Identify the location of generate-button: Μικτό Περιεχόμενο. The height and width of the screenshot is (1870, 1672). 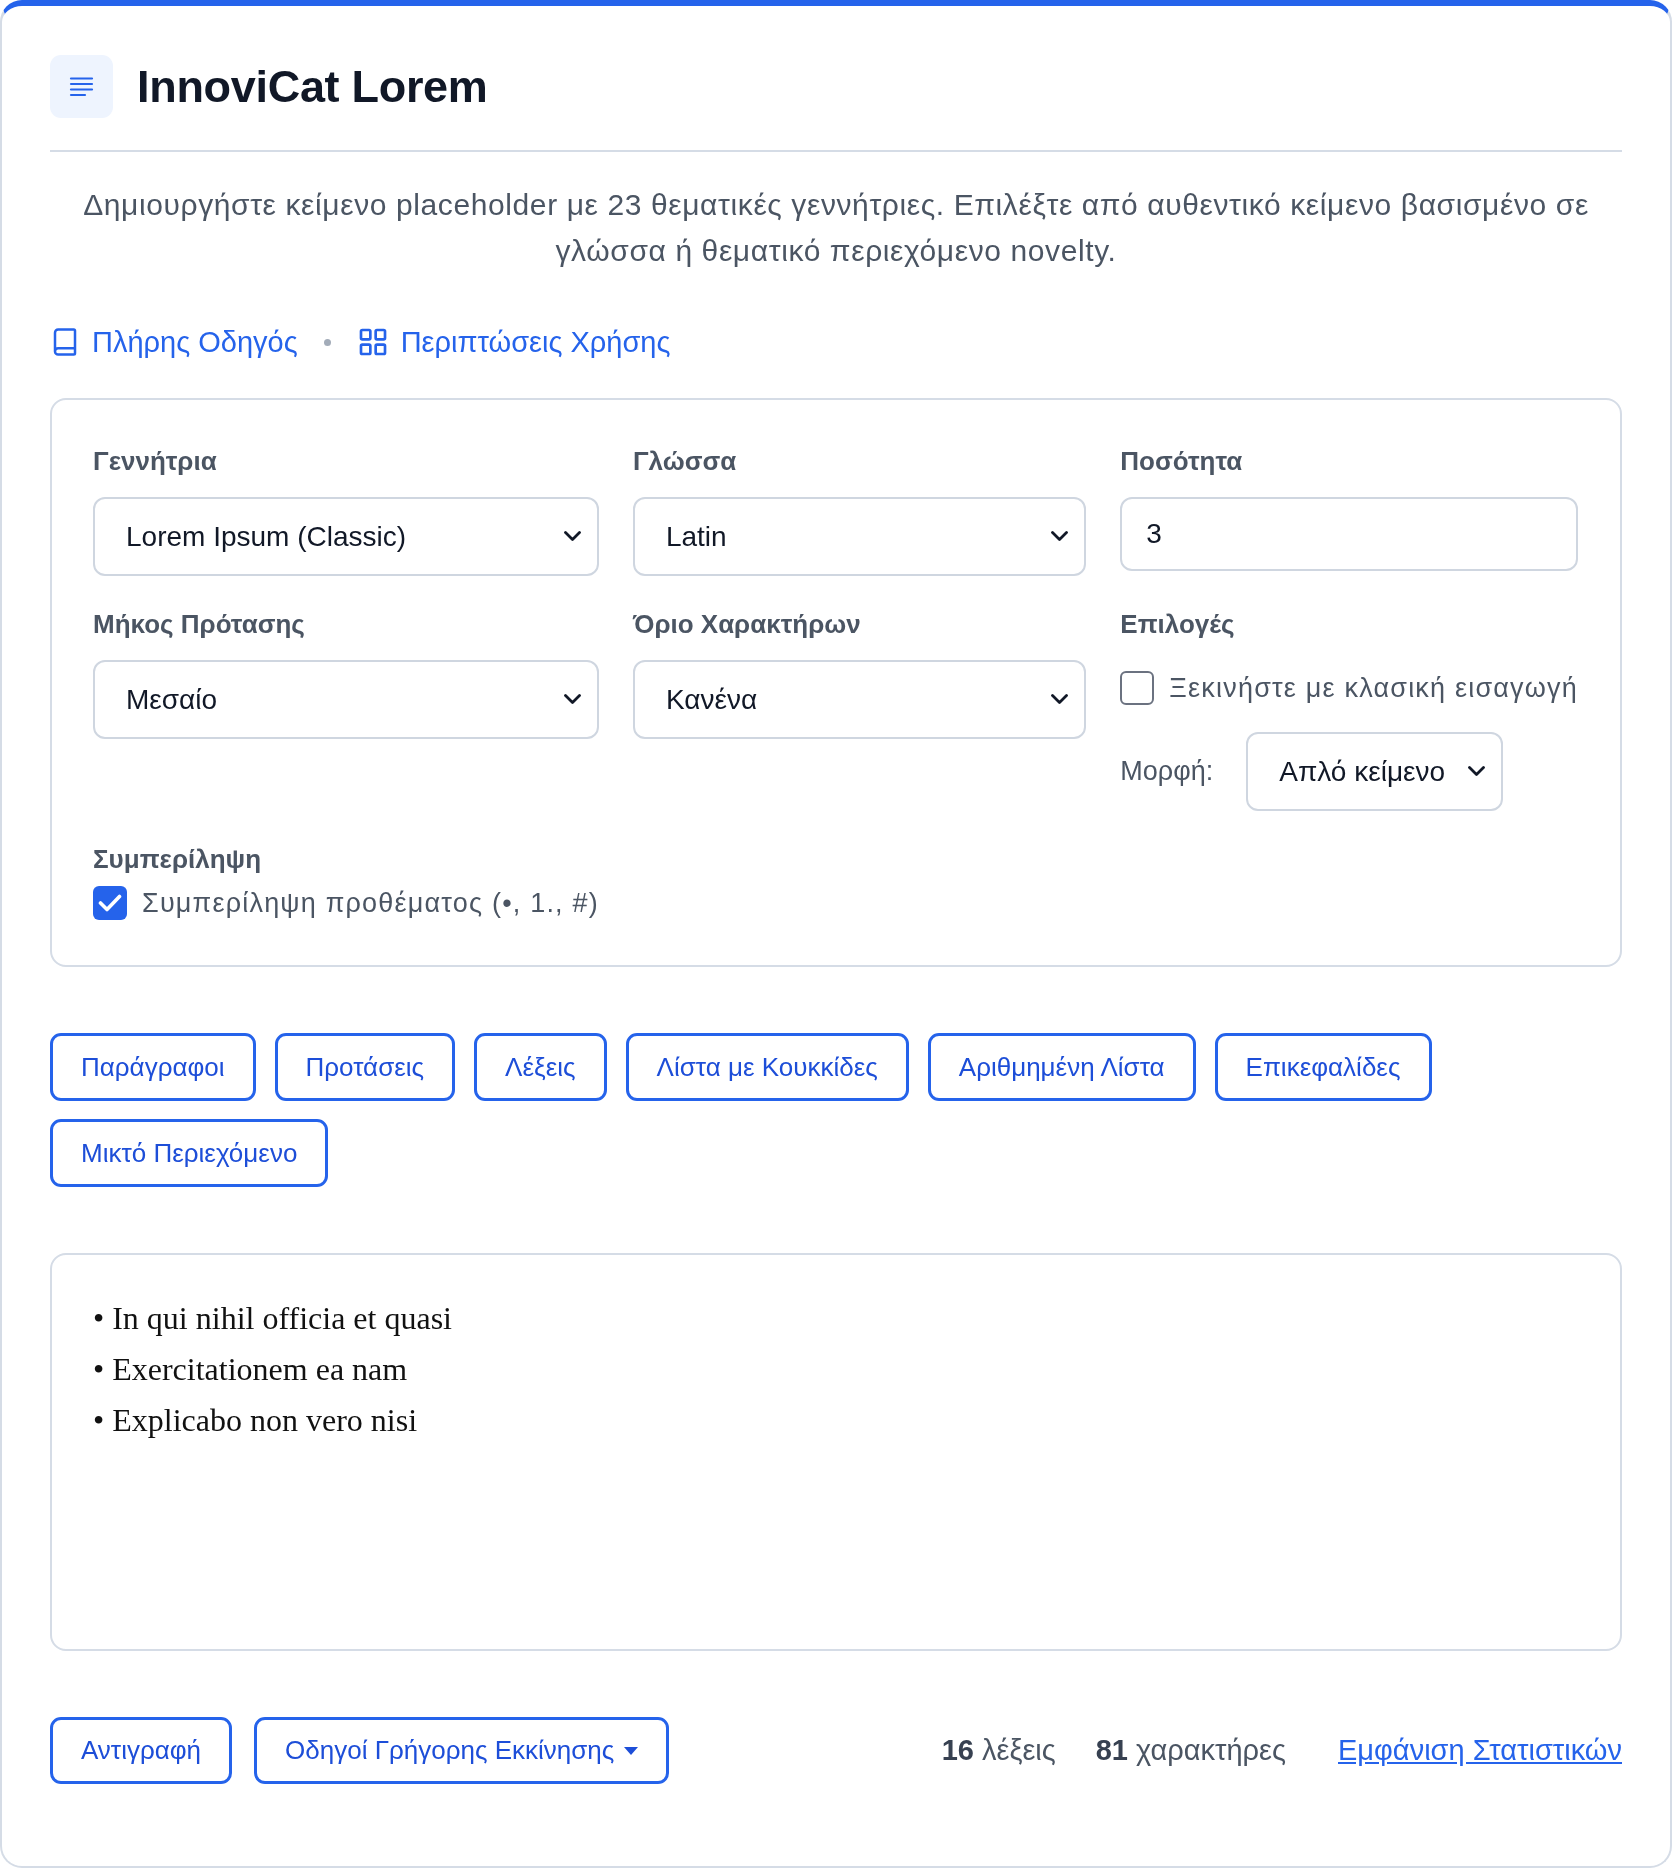
(189, 1153).